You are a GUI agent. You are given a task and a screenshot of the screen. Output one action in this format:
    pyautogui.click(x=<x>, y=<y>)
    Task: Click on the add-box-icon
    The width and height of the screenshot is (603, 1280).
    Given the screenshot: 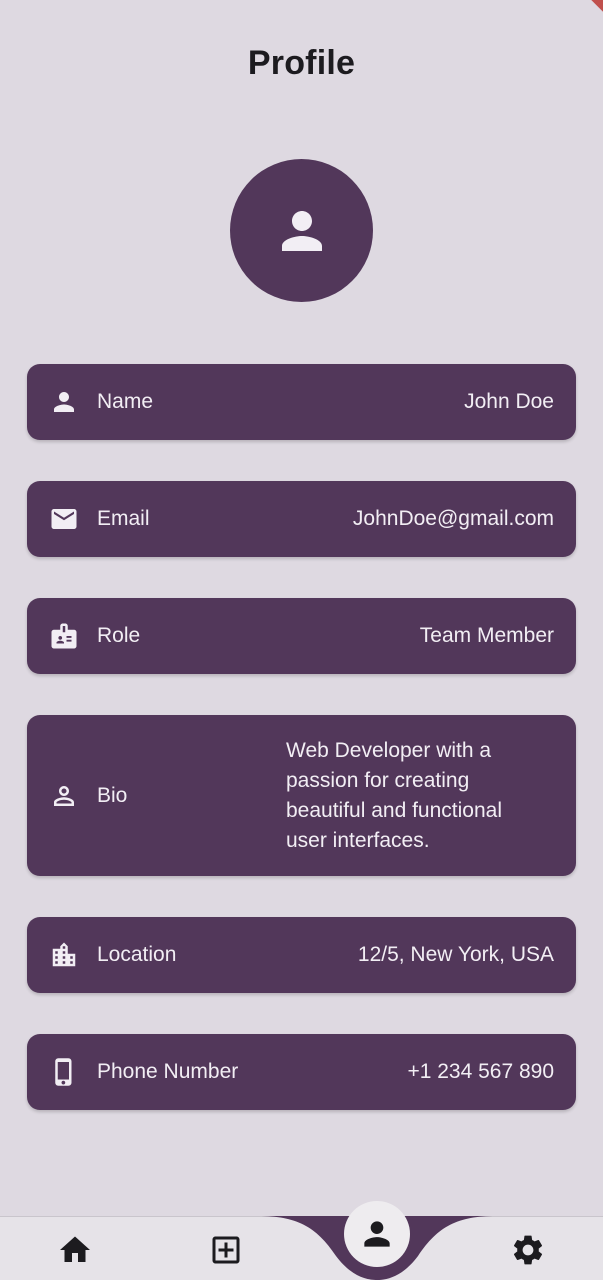 What is the action you would take?
    pyautogui.click(x=226, y=1250)
    